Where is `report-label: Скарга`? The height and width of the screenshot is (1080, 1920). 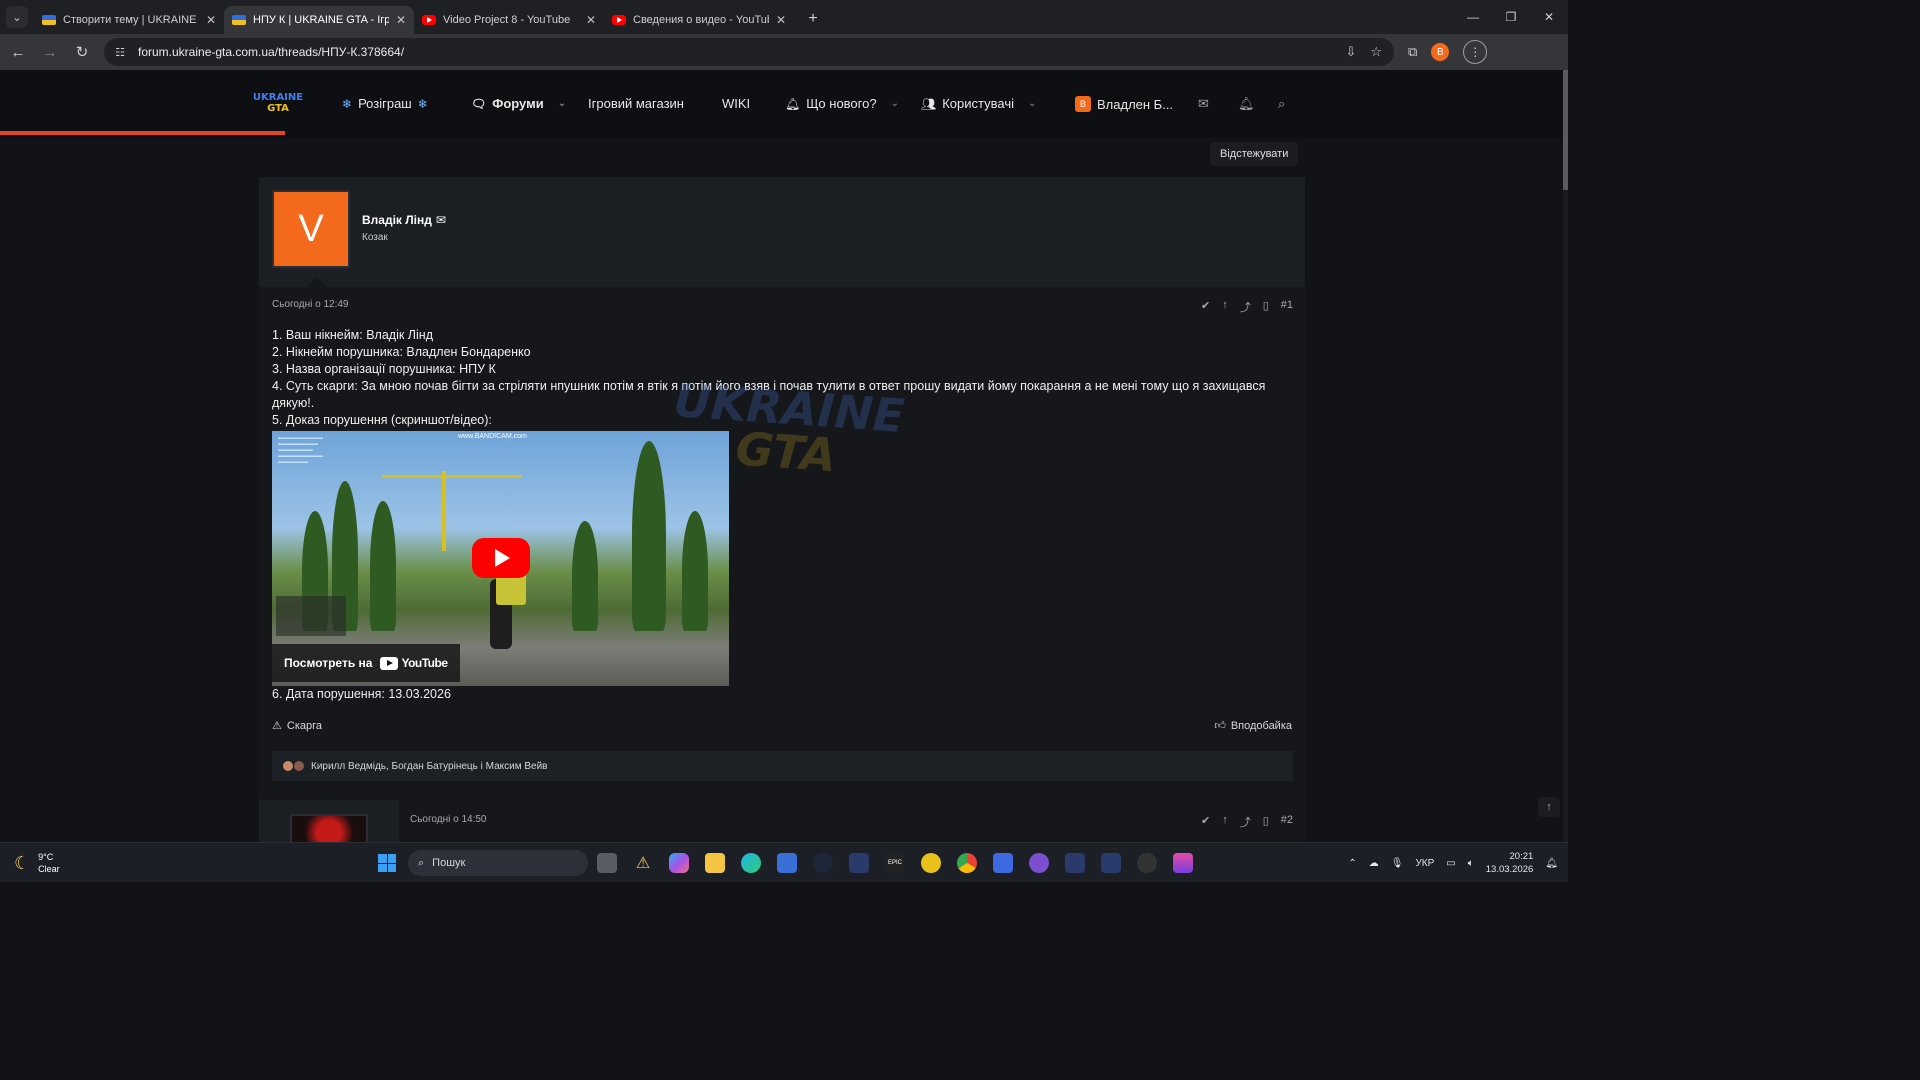 report-label: Скарга is located at coordinates (304, 725).